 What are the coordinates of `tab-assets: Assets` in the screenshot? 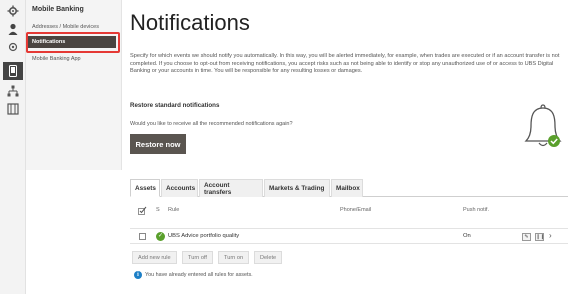 It's located at (145, 188).